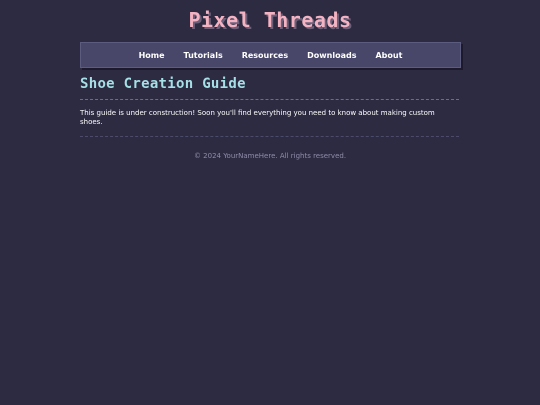 The image size is (540, 405). I want to click on main-nav: Home Tutorials Resources Downloads About, so click(270, 55).